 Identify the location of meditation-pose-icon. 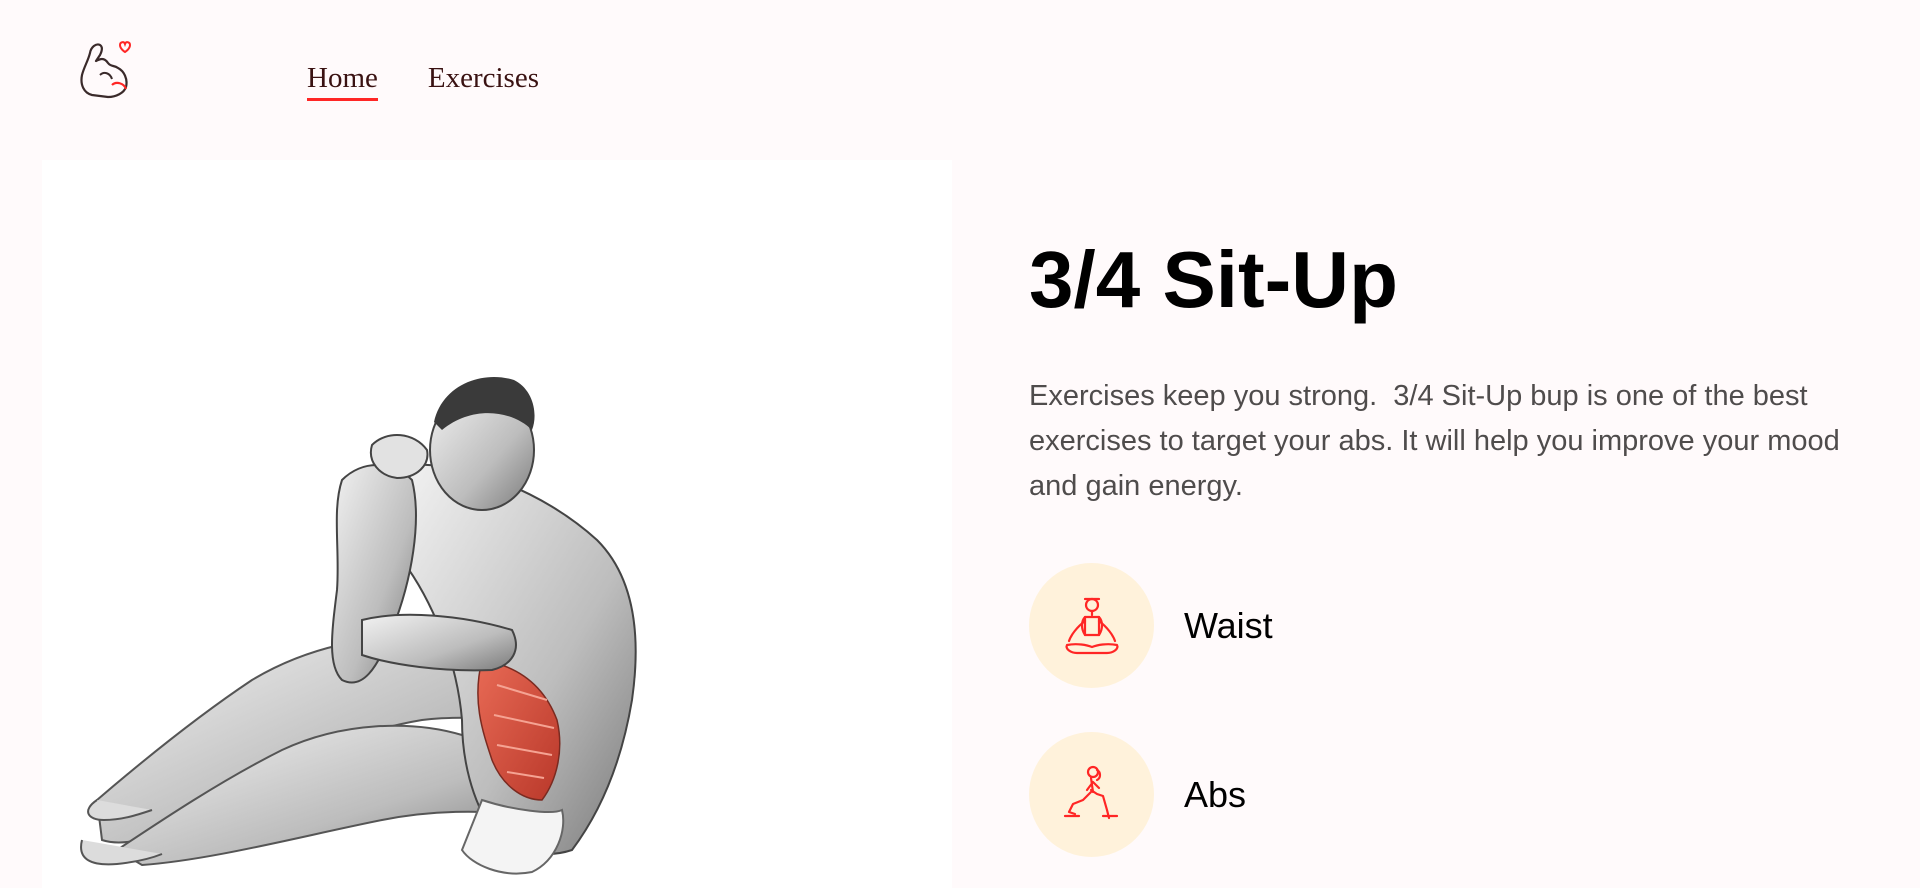
(1091, 625).